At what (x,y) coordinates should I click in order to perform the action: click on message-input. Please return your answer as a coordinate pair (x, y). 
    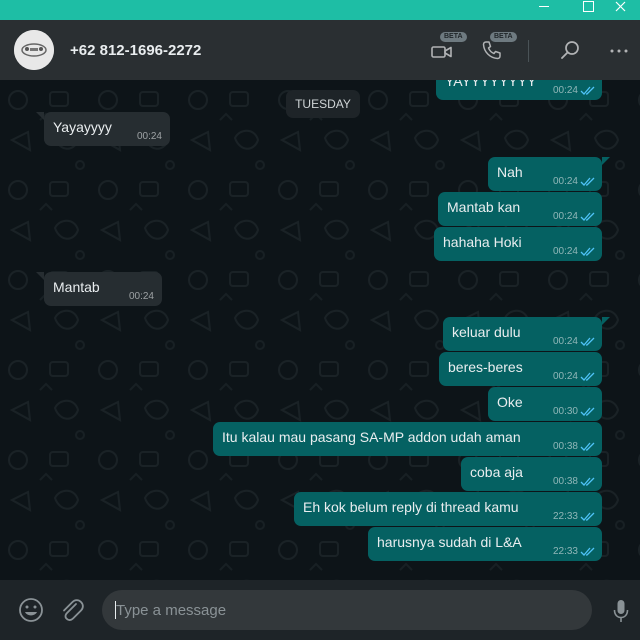
    Looking at the image, I should click on (347, 610).